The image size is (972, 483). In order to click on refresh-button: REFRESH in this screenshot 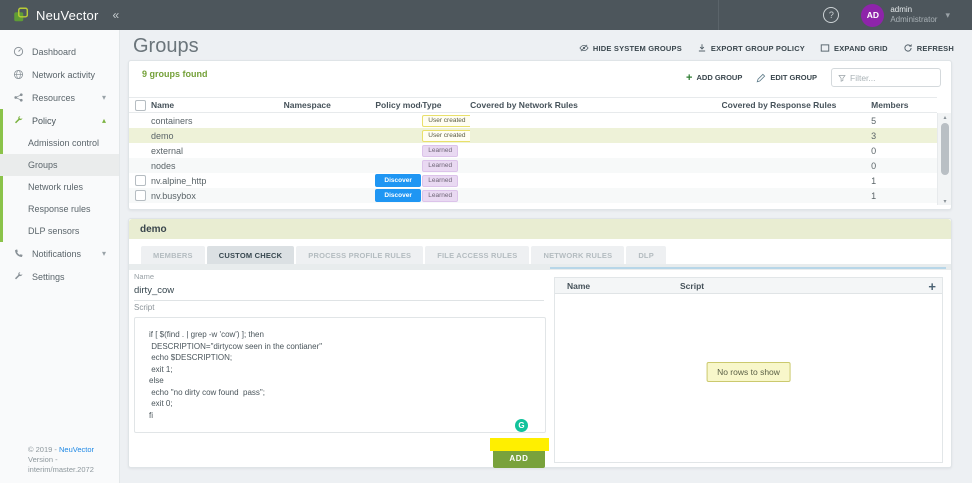, I will do `click(928, 48)`.